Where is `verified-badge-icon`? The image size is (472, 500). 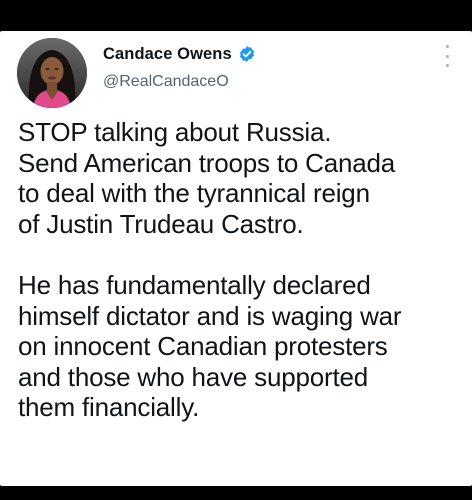
verified-badge-icon is located at coordinates (247, 54).